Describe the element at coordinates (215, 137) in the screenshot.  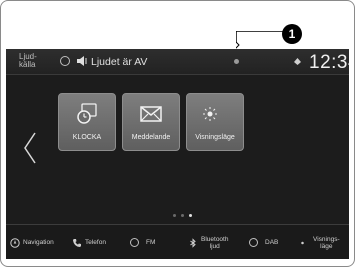
I see `tile-label: Visningsläge` at that location.